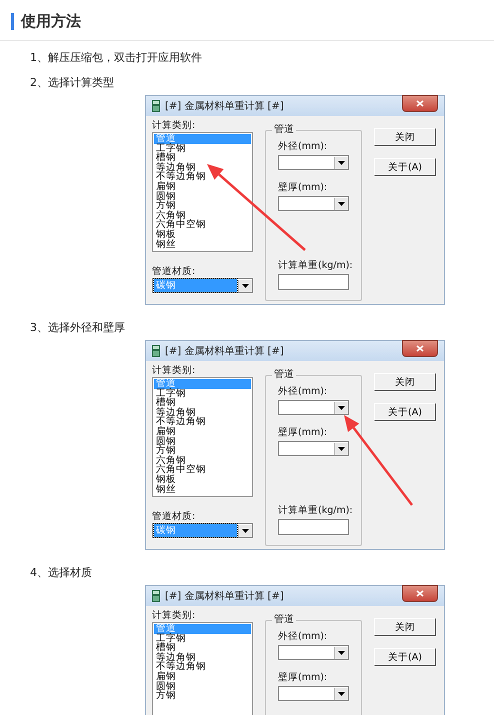 The width and height of the screenshot is (494, 715). What do you see at coordinates (72, 83) in the screenshot?
I see `step-text: 2、选择计算类型` at bounding box center [72, 83].